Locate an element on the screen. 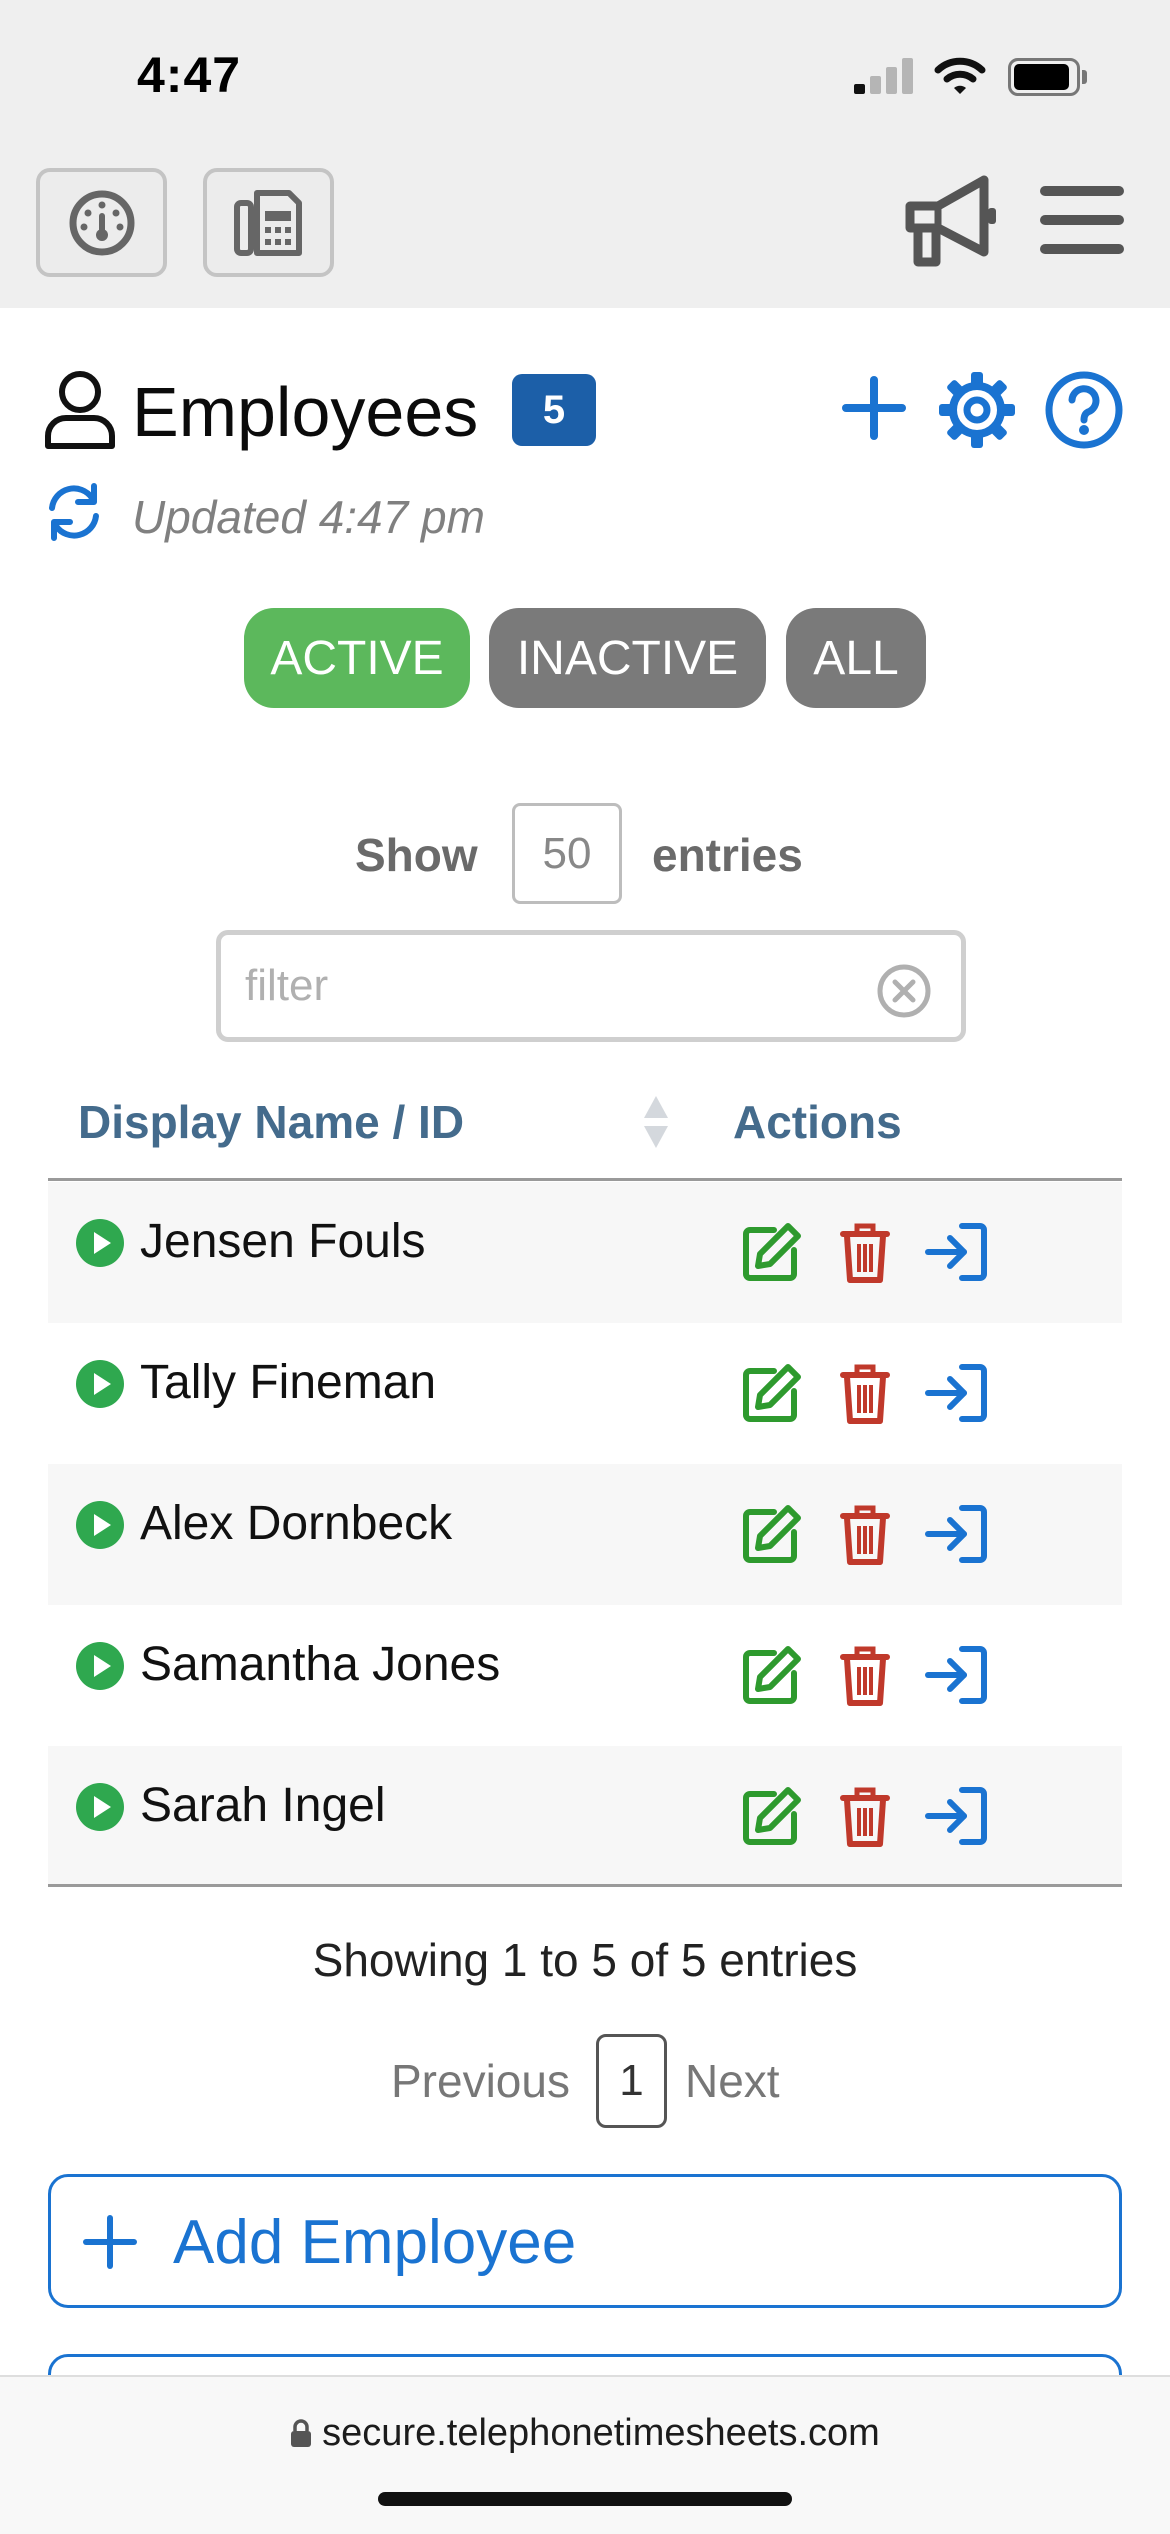 The image size is (1170, 2534). question-circle-icon is located at coordinates (1084, 410).